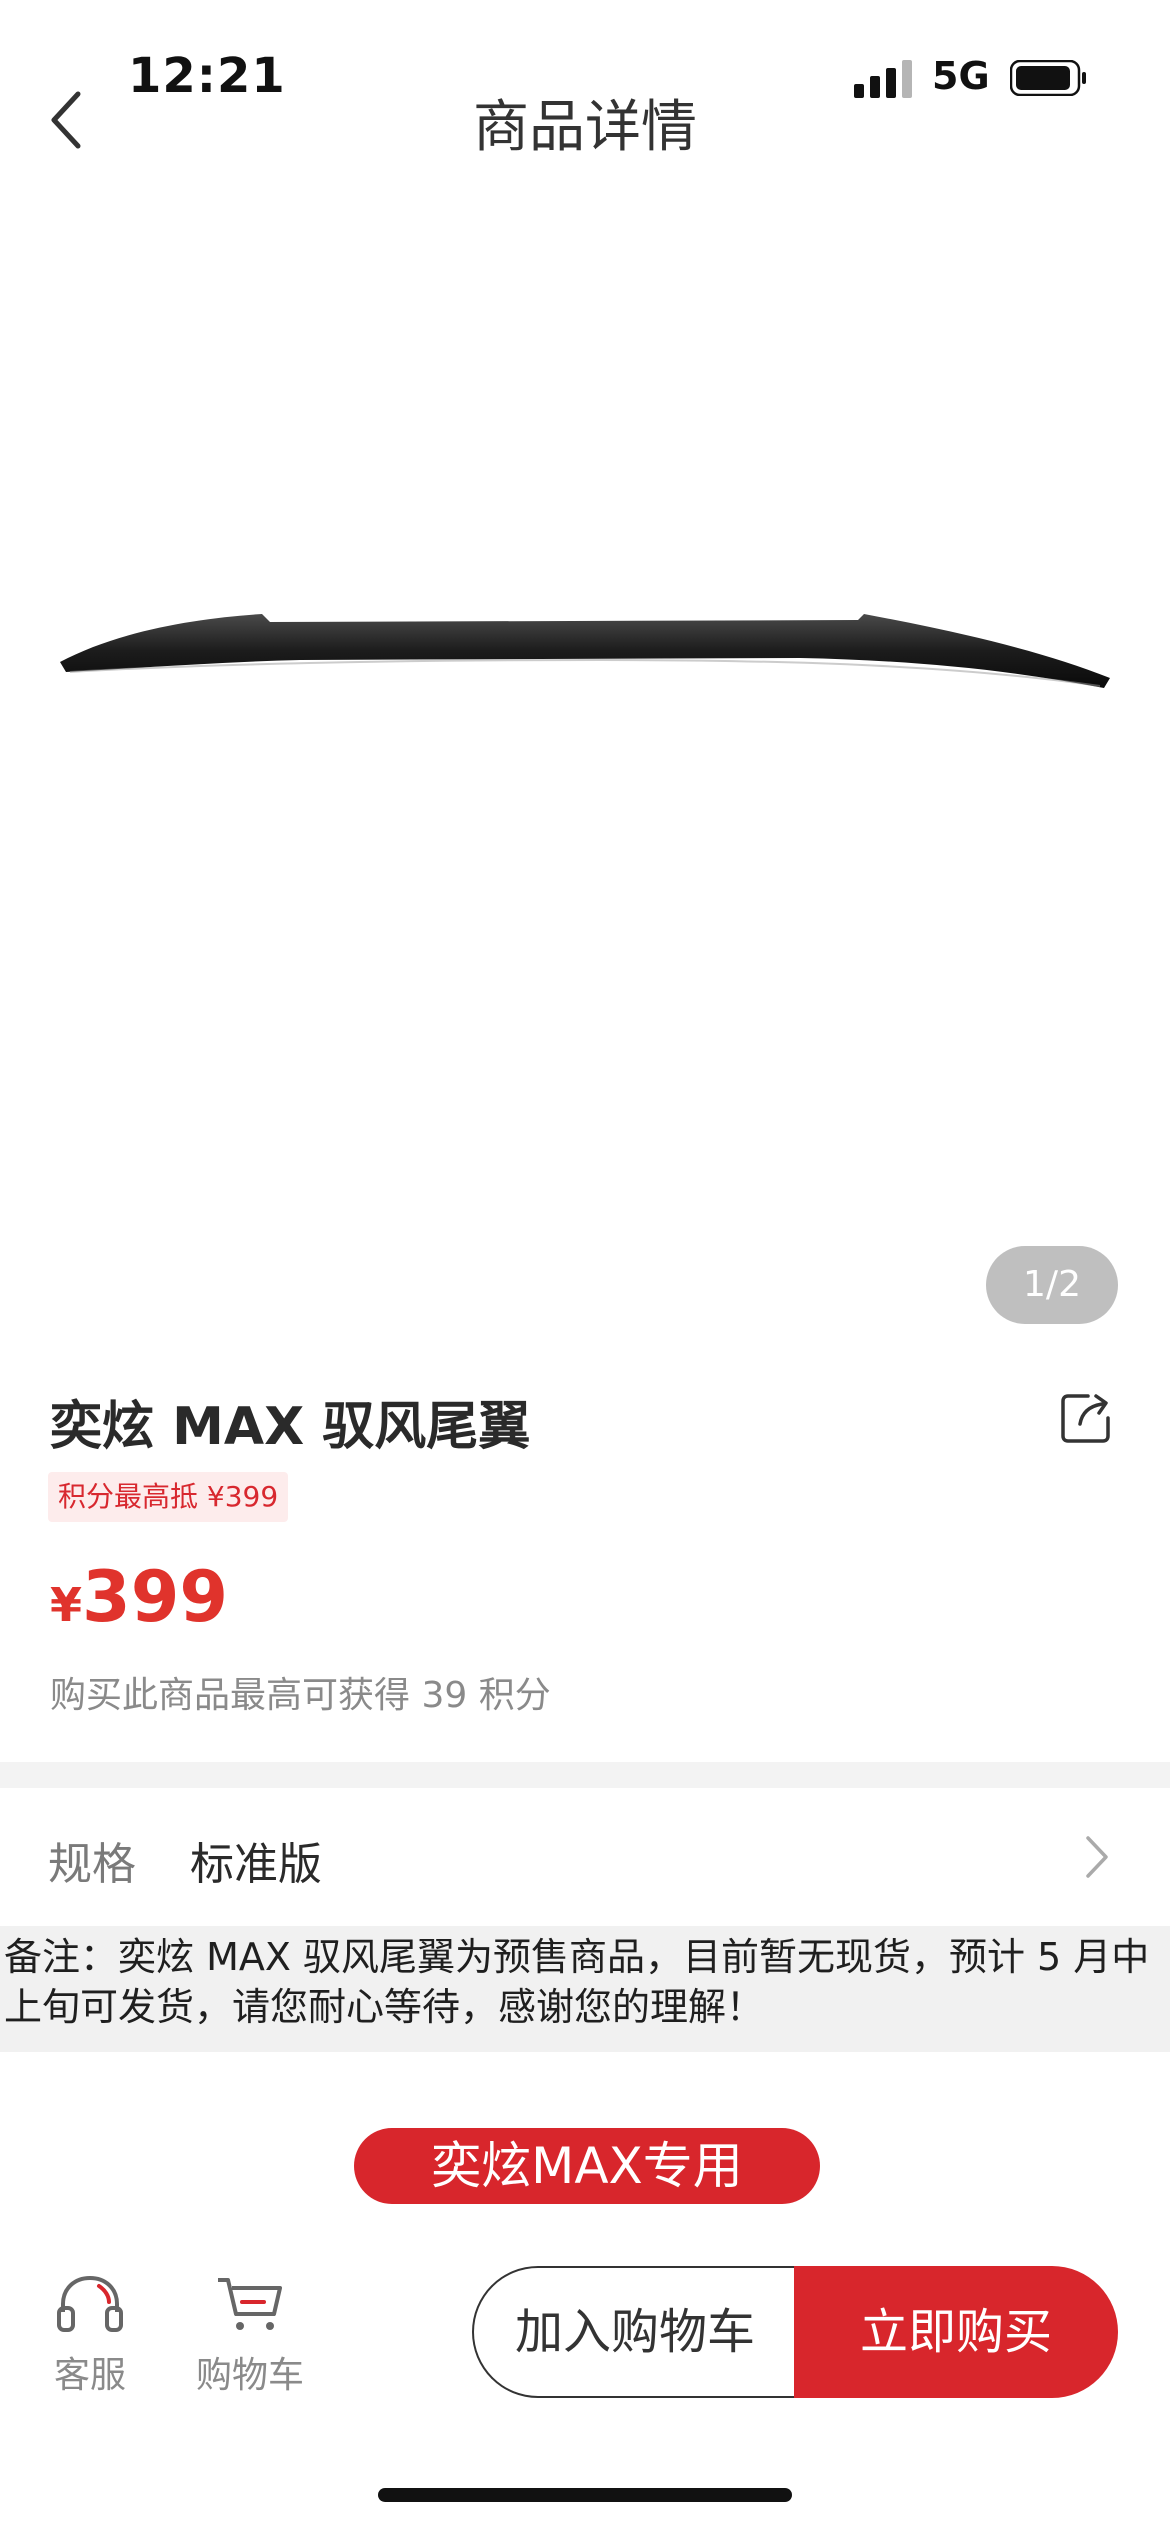 The width and height of the screenshot is (1170, 2532). What do you see at coordinates (1052, 1285) in the screenshot?
I see `image-counter: 1/2` at bounding box center [1052, 1285].